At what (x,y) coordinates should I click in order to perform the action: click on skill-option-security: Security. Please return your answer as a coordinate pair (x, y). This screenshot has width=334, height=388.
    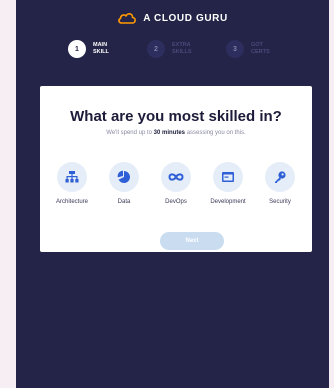
    Looking at the image, I should click on (280, 183).